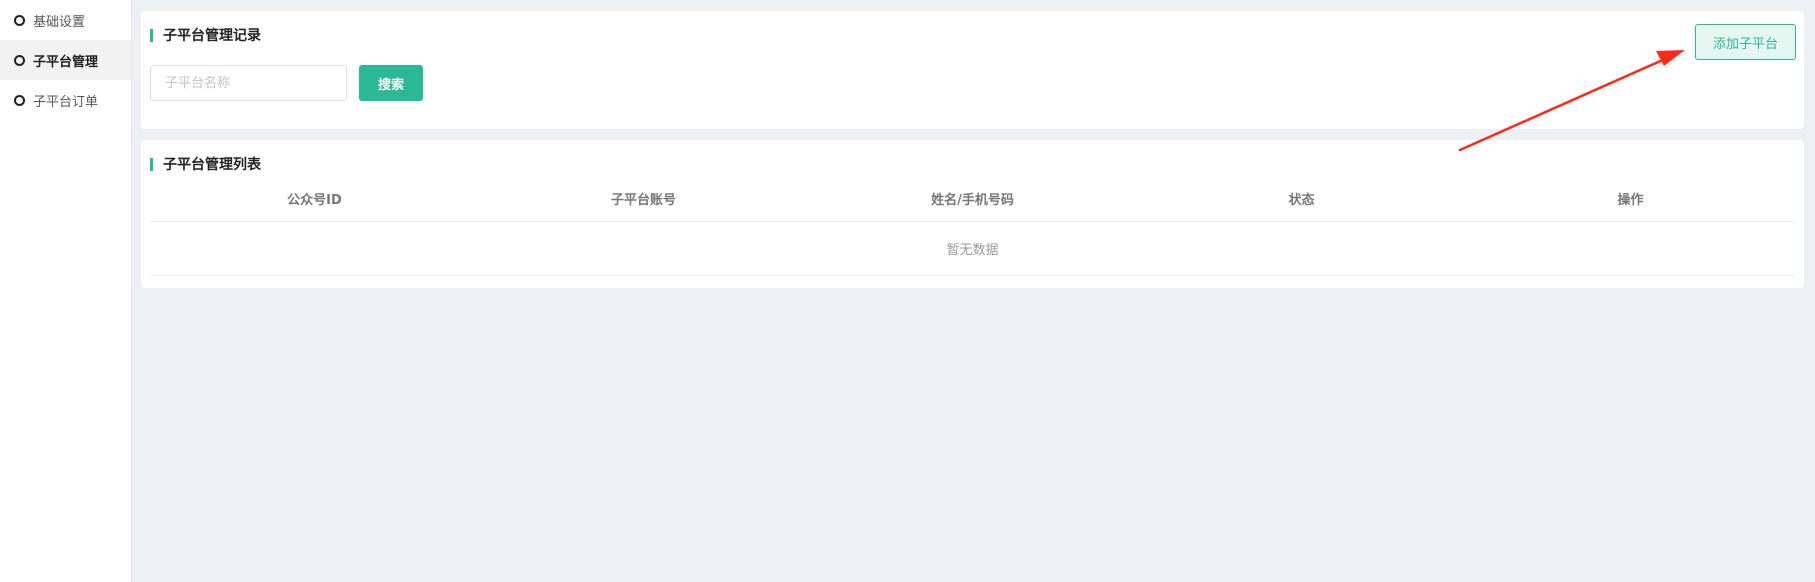  I want to click on add-subplatform-button: 添加子平台, so click(1745, 42).